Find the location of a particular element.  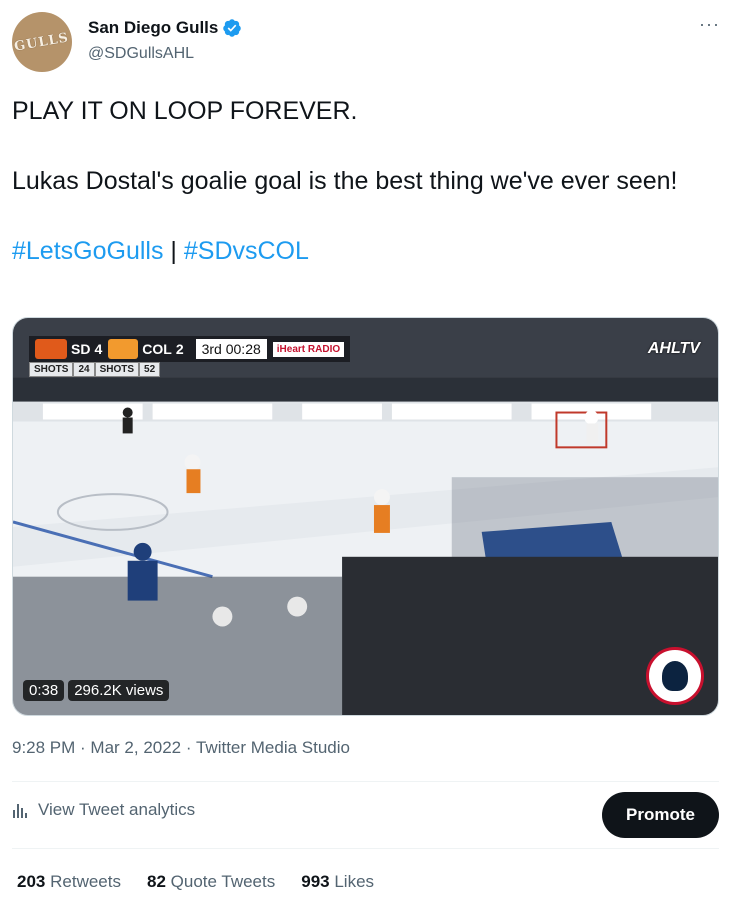

tweet-time: 9:28 PM is located at coordinates (43, 747).